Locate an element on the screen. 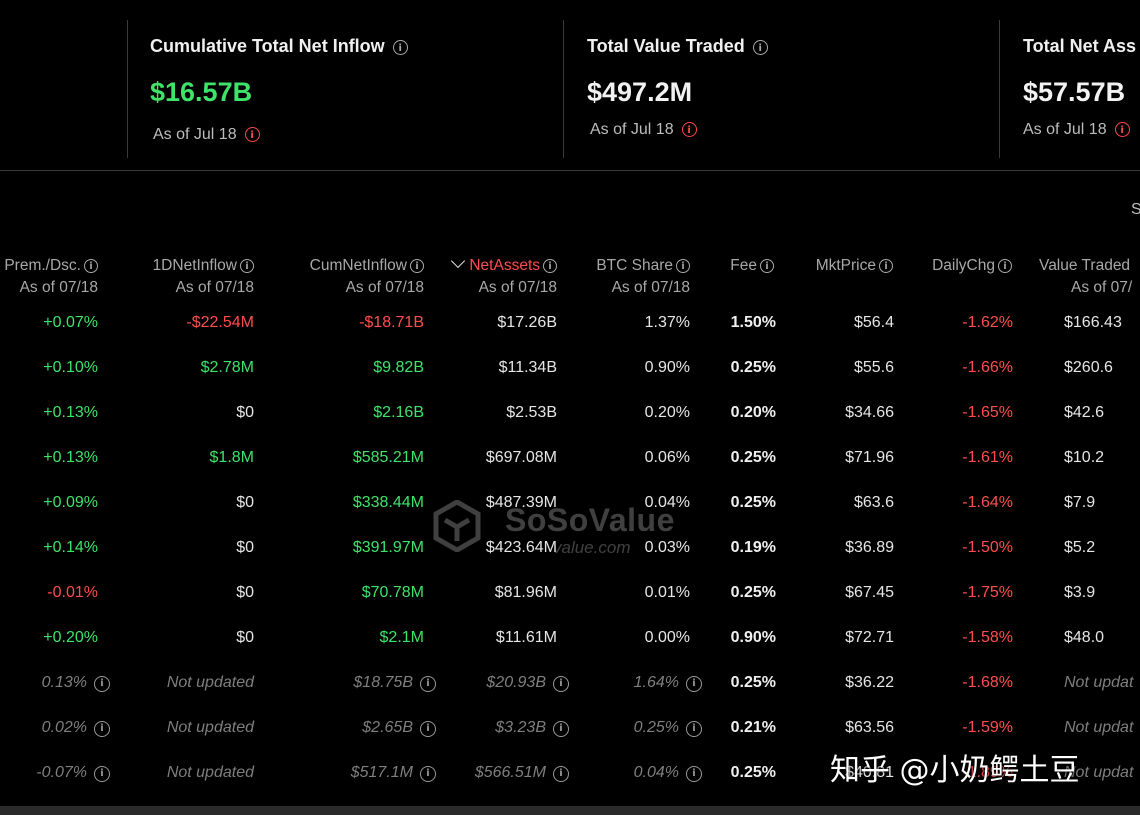 Image resolution: width=1140 pixels, height=815 pixels. stat-value: $497.2M is located at coordinates (640, 92).